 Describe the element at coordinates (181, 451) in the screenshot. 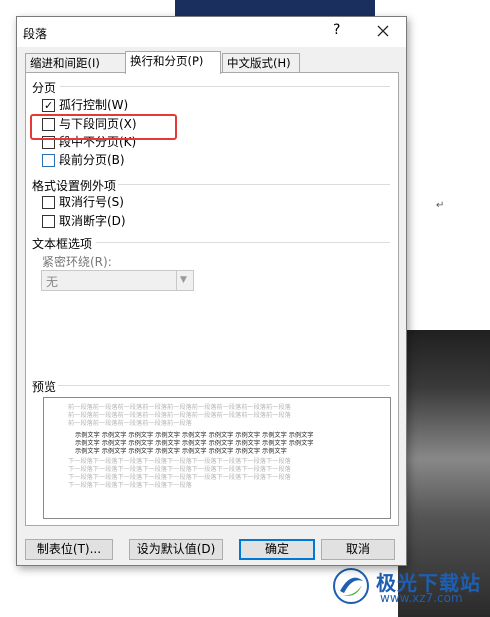

I see `preview-sample-line: 示例文字 示例文字 示例文字 示例文字 示例文字 示例文字 示例文字 示例文字` at that location.